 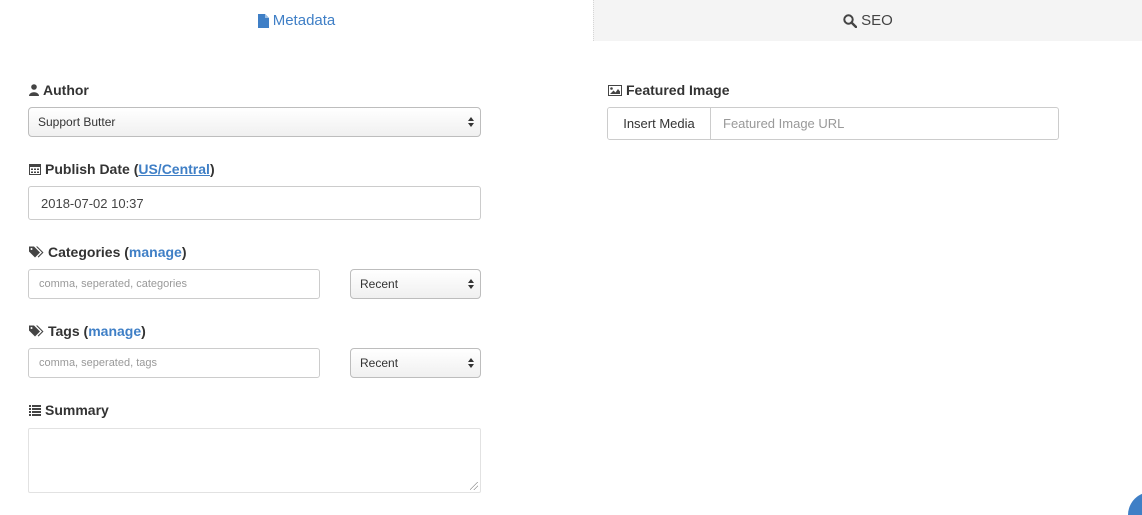 What do you see at coordinates (122, 169) in the screenshot?
I see `publish-date-label: Publish Date (US/Central)` at bounding box center [122, 169].